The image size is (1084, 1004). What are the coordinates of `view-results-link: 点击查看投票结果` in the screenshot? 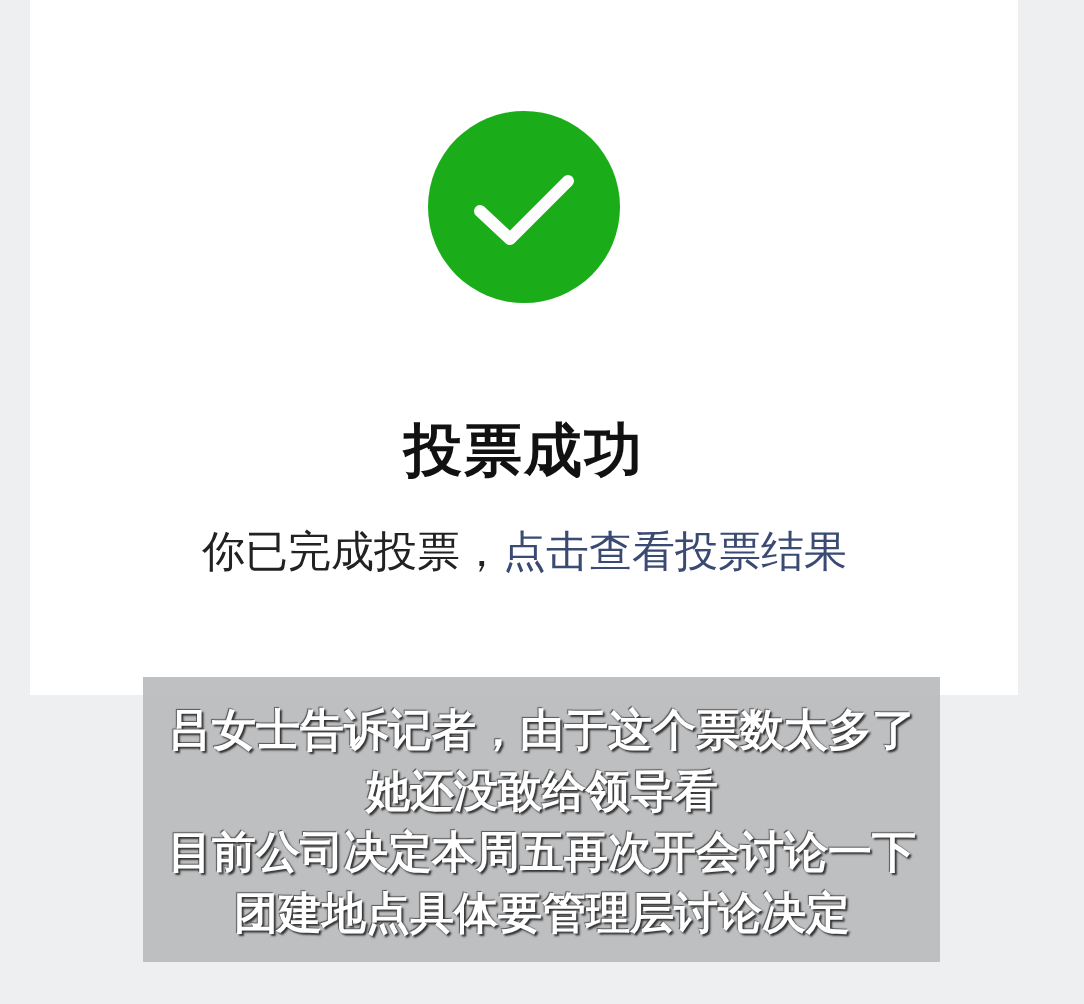 It's located at (674, 551).